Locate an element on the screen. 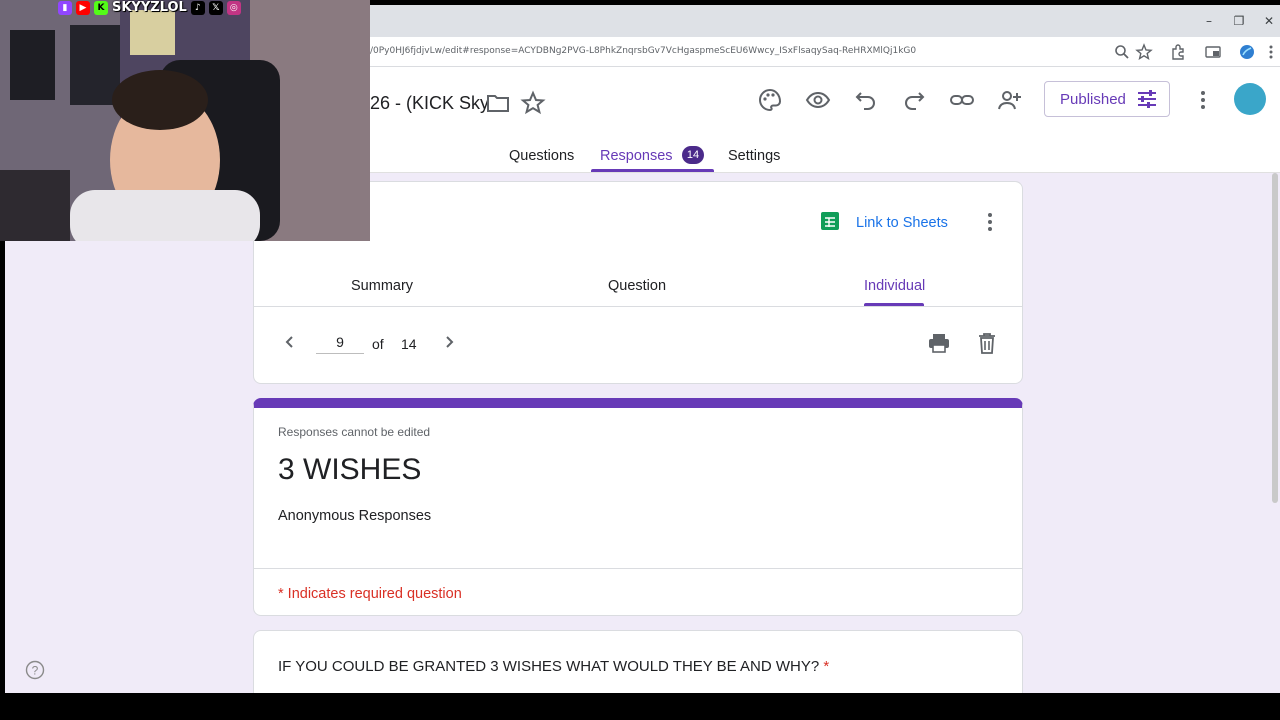 The image size is (1280, 720). webcam-overlay: ▮ ▶ K SKYYZLOL ♪ 𝕏 ◎ is located at coordinates (185, 120).